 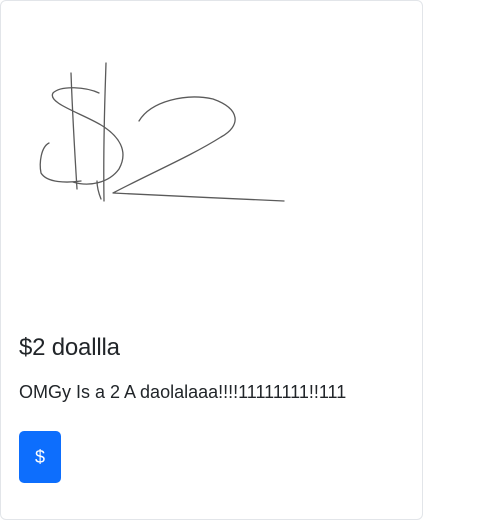 I want to click on buy-button: $, so click(x=40, y=457).